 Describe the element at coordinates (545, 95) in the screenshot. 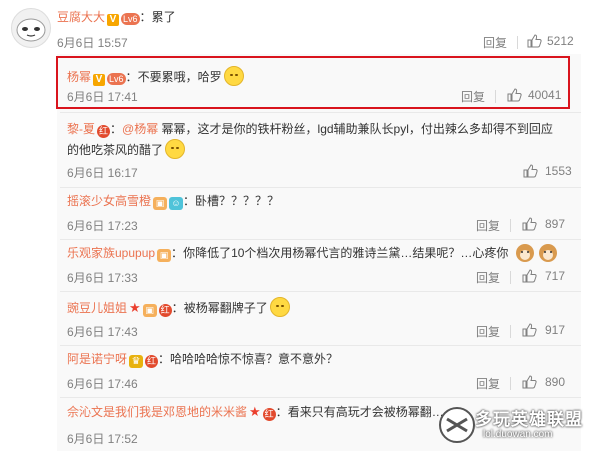

I see `like-count: 40041` at that location.